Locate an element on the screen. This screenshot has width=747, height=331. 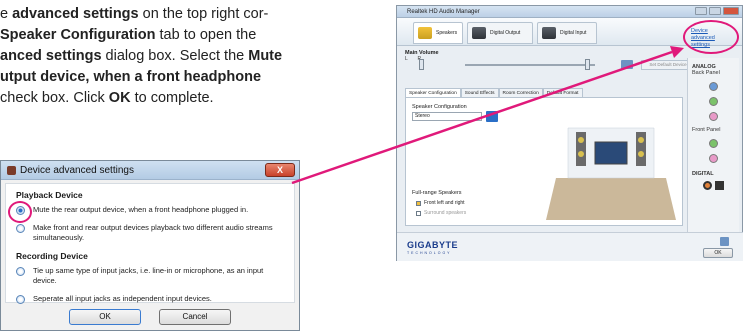
front-jack-pink is located at coordinates (713, 158).